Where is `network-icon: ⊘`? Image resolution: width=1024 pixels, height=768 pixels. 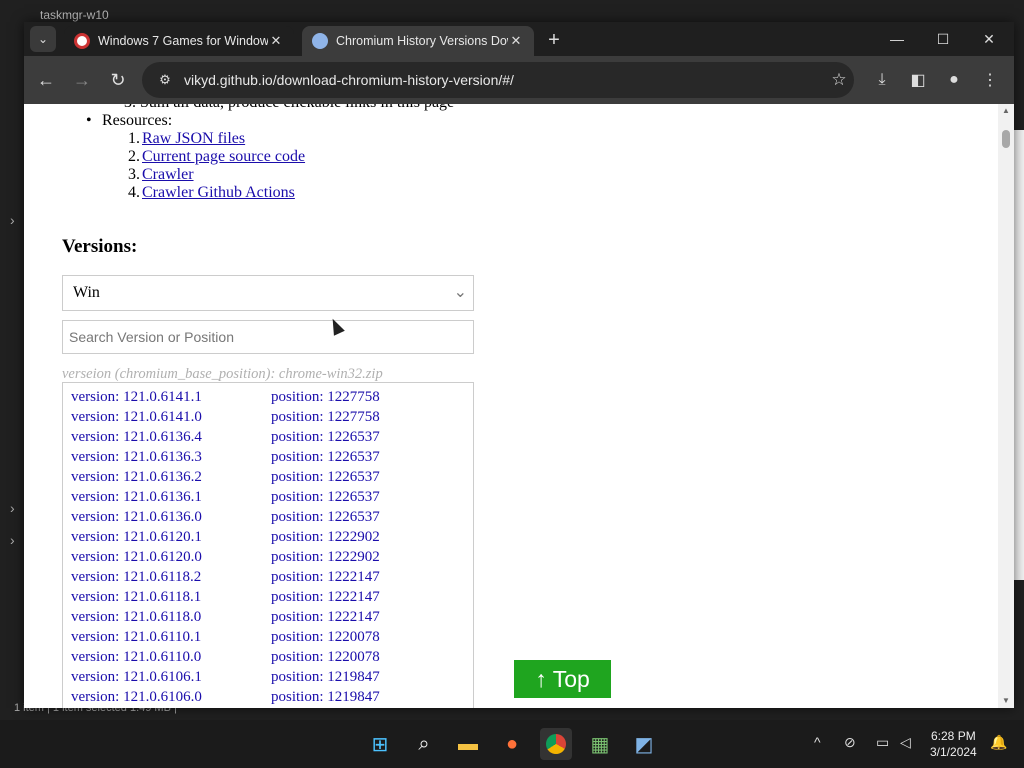
network-icon: ⊘ is located at coordinates (850, 742).